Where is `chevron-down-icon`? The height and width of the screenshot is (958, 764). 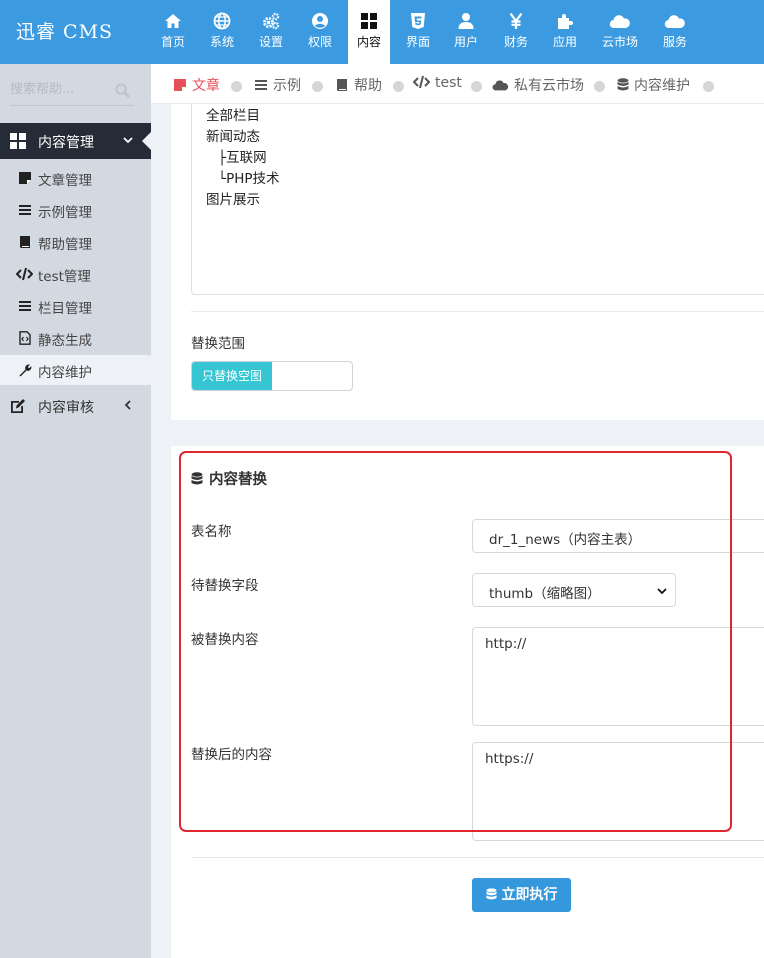
chevron-down-icon is located at coordinates (128, 140).